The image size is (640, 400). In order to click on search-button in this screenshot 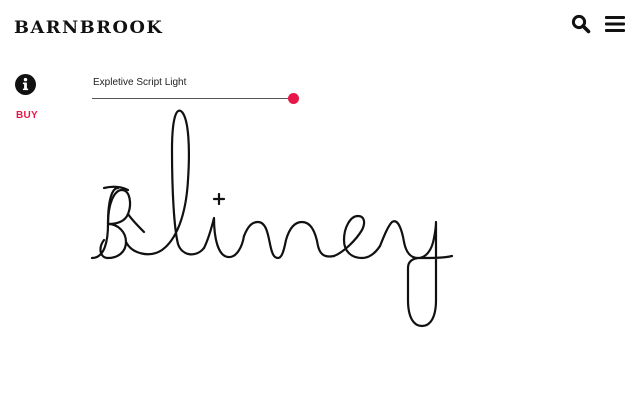, I will do `click(581, 24)`.